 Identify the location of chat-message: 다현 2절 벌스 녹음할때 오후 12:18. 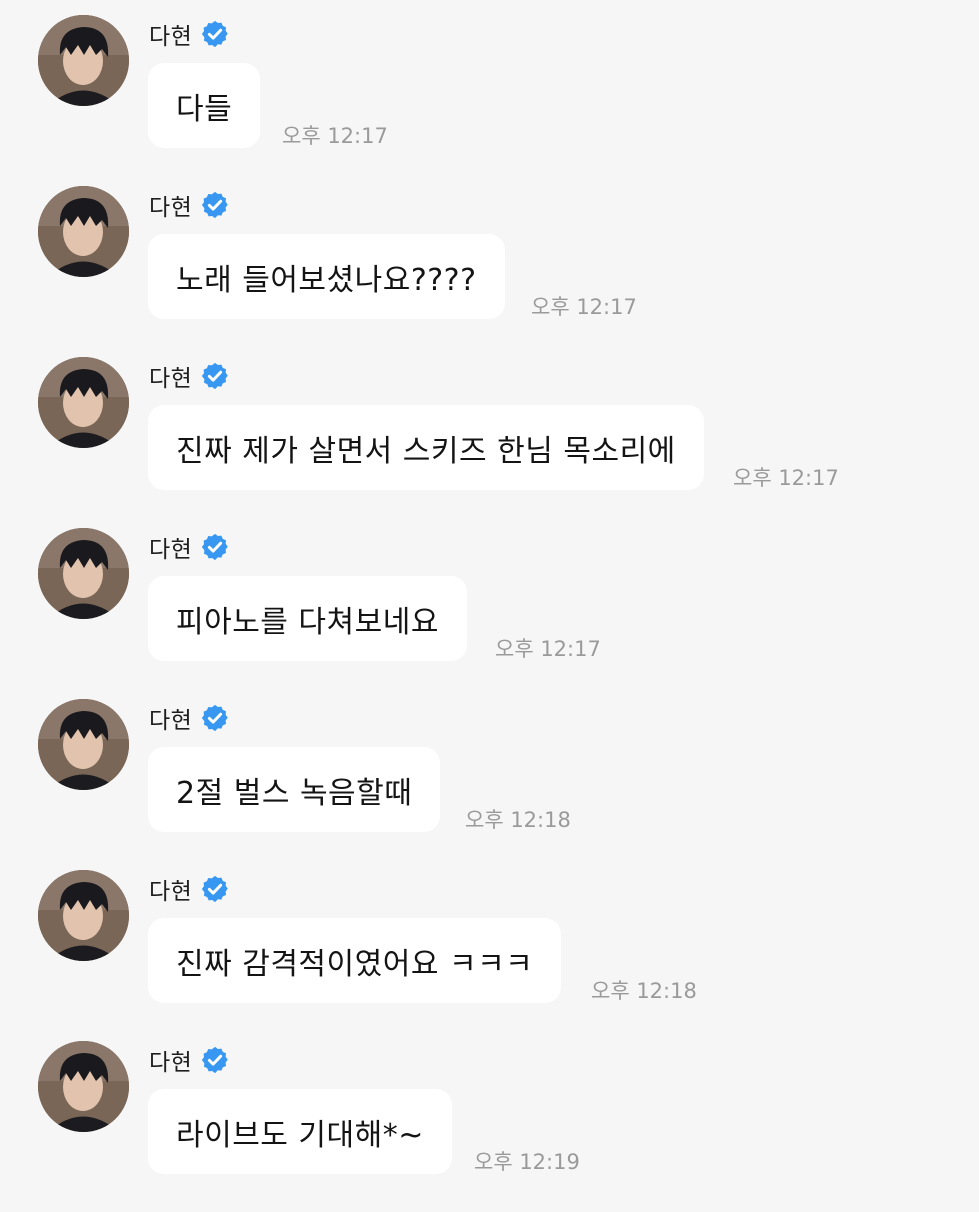
(489, 784).